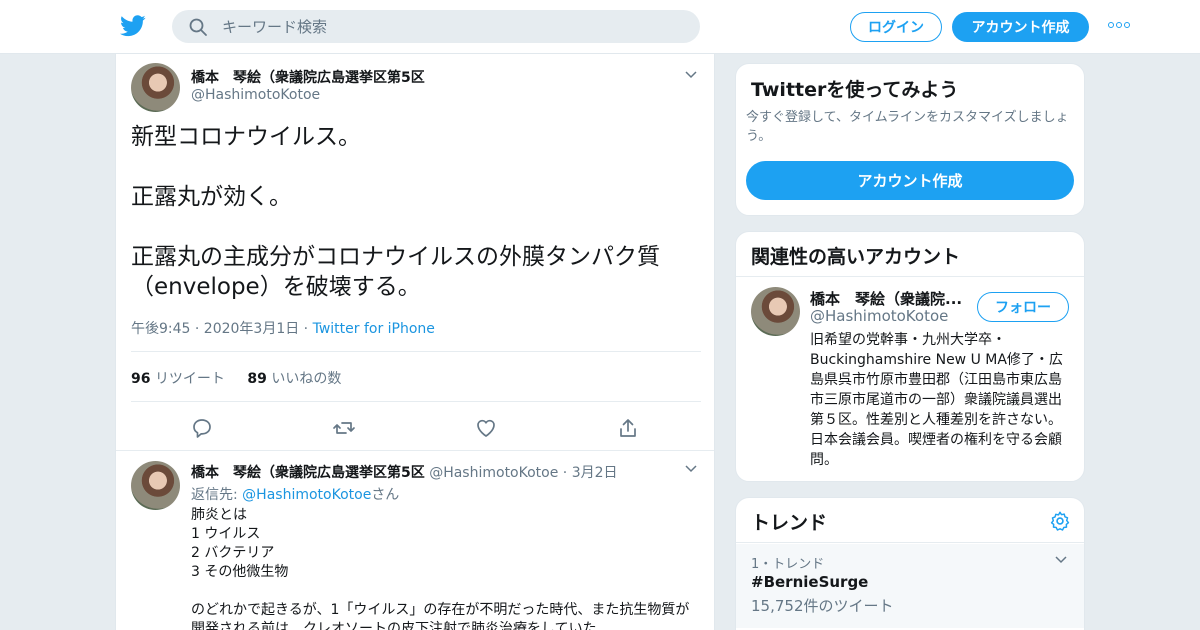 Image resolution: width=1200 pixels, height=630 pixels. Describe the element at coordinates (140, 379) in the screenshot. I see `retweet-count: 96` at that location.